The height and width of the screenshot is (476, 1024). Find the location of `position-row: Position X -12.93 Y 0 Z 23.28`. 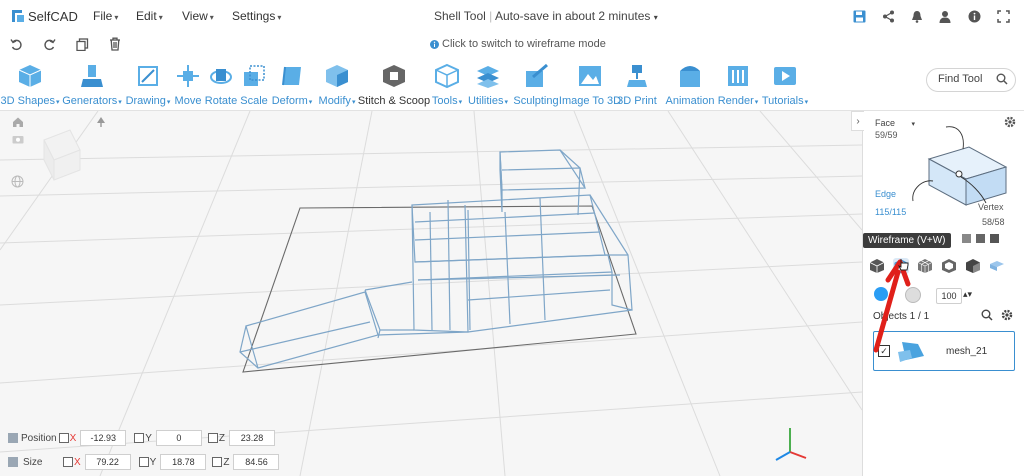

position-row: Position X -12.93 Y 0 Z 23.28 is located at coordinates (142, 438).